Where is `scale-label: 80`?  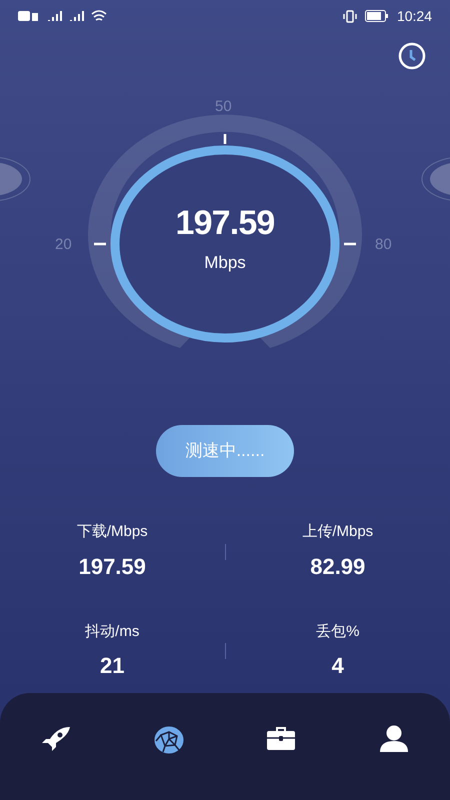 scale-label: 80 is located at coordinates (383, 245).